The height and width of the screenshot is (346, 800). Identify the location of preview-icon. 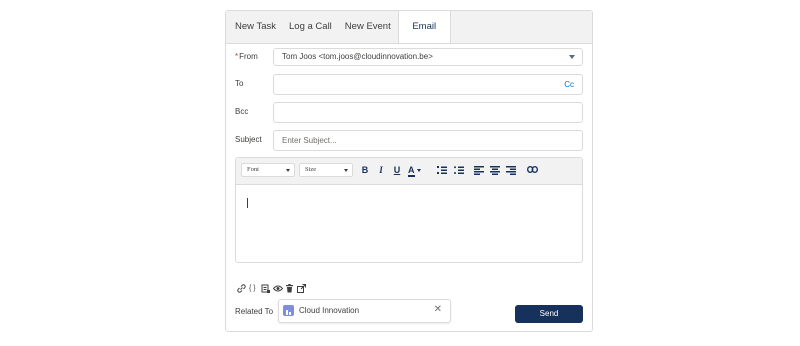
(278, 288).